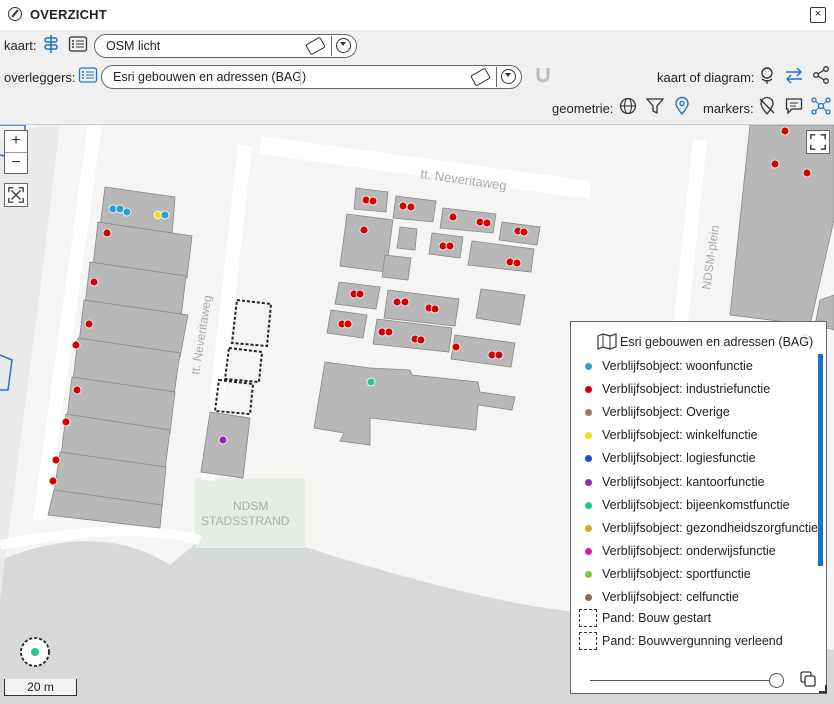 The image size is (834, 704). I want to click on legend-item-label: Verblijfsobject: kantoorfunctie, so click(683, 481).